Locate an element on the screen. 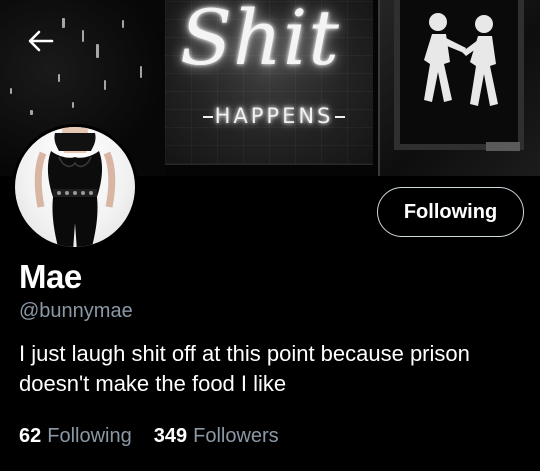 The image size is (540, 471). banner-crossing-sign-photo is located at coordinates (459, 88).